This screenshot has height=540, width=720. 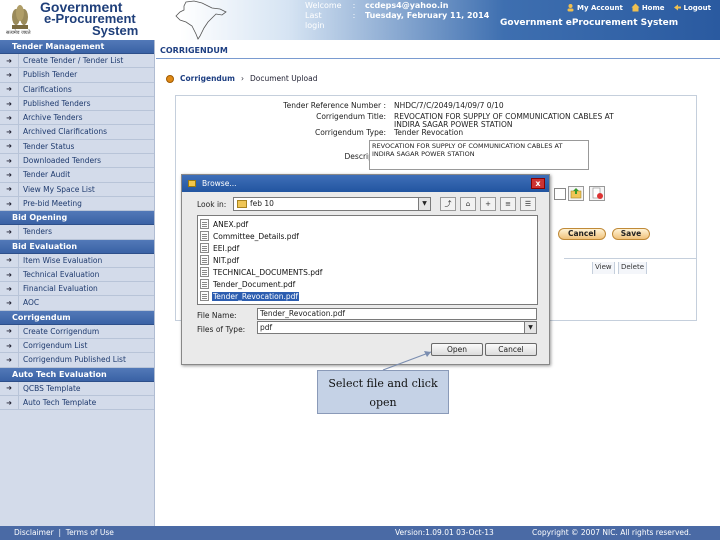 What do you see at coordinates (89, 19) in the screenshot?
I see `site-logo: Government e-Procurement System` at bounding box center [89, 19].